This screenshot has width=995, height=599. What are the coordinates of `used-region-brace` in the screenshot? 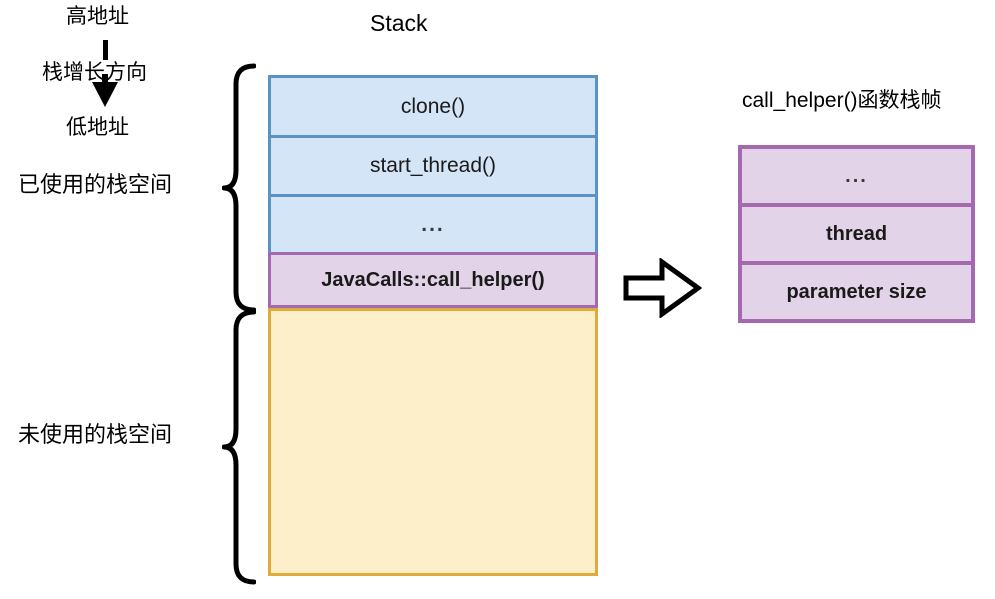 It's located at (239, 188).